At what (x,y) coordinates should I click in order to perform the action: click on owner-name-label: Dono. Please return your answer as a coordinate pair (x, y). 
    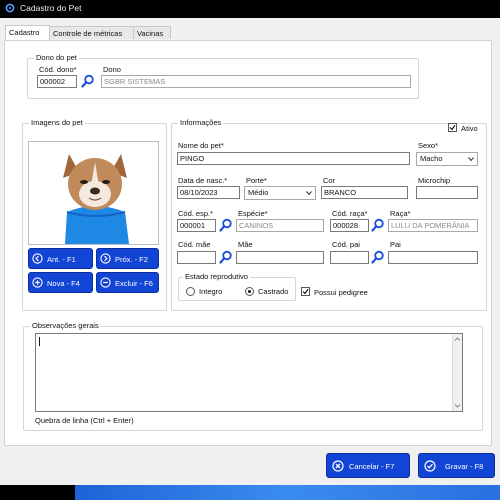
    Looking at the image, I should click on (112, 69).